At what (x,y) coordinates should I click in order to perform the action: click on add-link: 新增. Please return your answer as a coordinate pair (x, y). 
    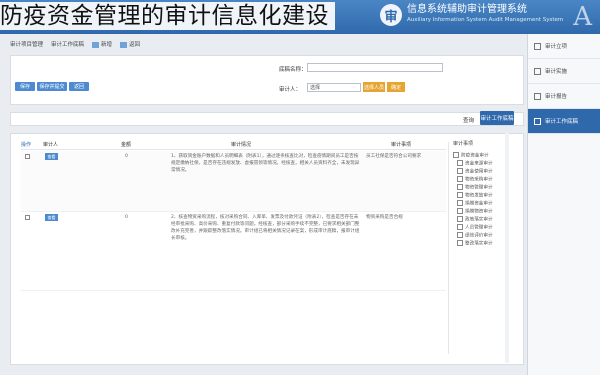
    Looking at the image, I should click on (102, 44).